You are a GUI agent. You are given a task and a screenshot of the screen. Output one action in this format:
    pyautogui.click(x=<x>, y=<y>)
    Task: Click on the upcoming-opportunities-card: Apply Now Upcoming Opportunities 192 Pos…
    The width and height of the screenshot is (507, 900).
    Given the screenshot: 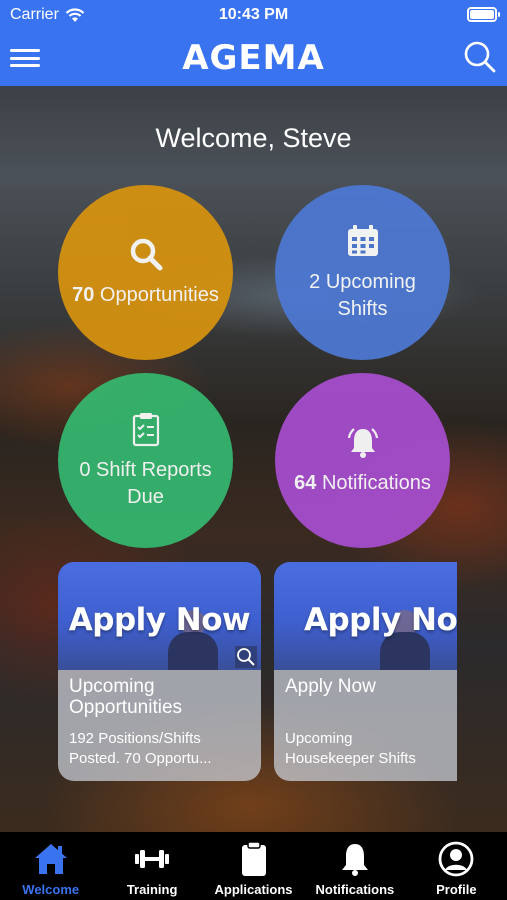 What is the action you would take?
    pyautogui.click(x=159, y=671)
    